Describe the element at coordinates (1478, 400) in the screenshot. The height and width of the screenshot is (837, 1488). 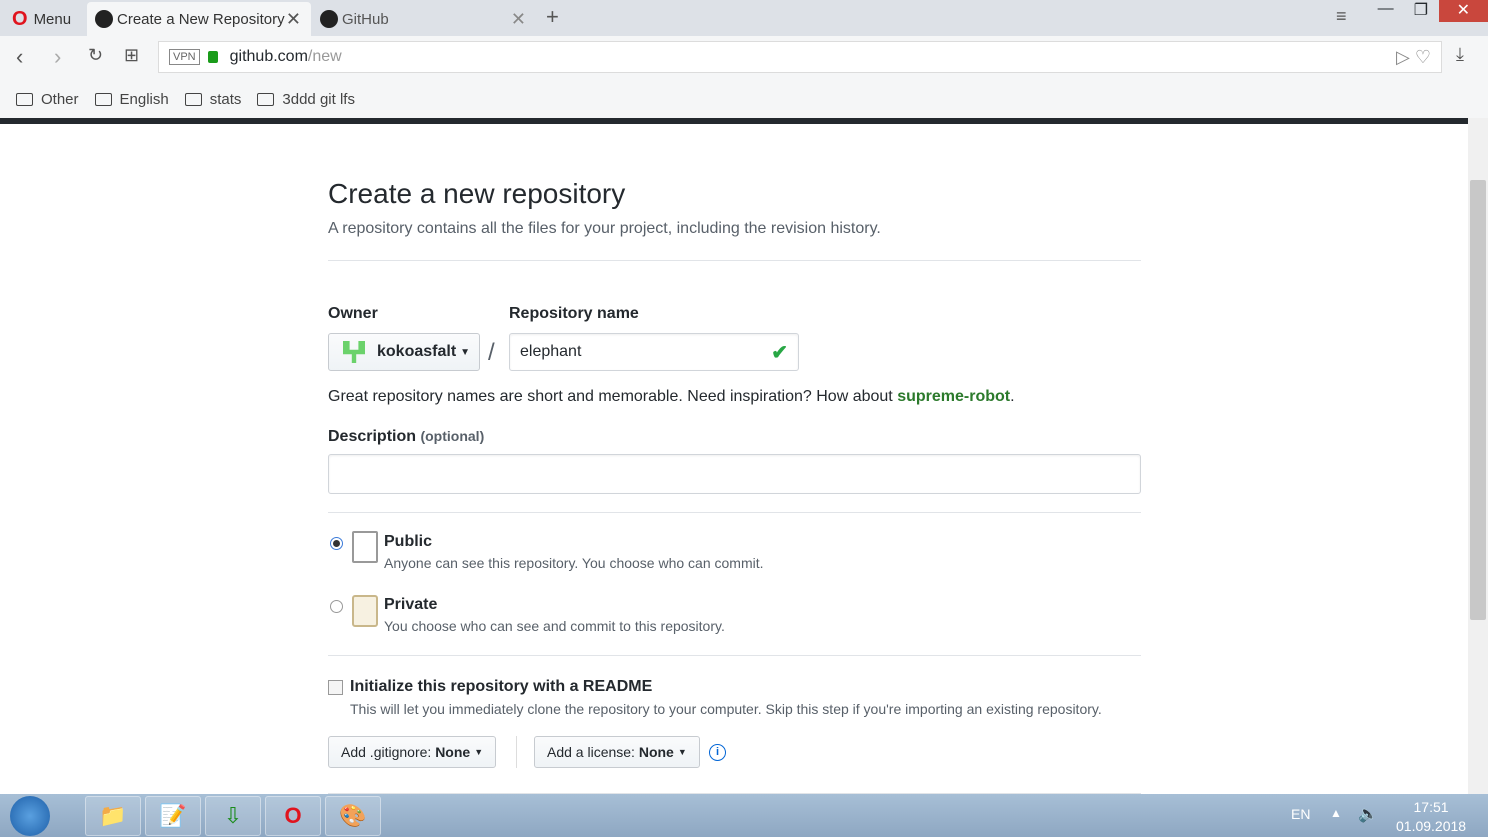
I see `scrollbar-thumb` at that location.